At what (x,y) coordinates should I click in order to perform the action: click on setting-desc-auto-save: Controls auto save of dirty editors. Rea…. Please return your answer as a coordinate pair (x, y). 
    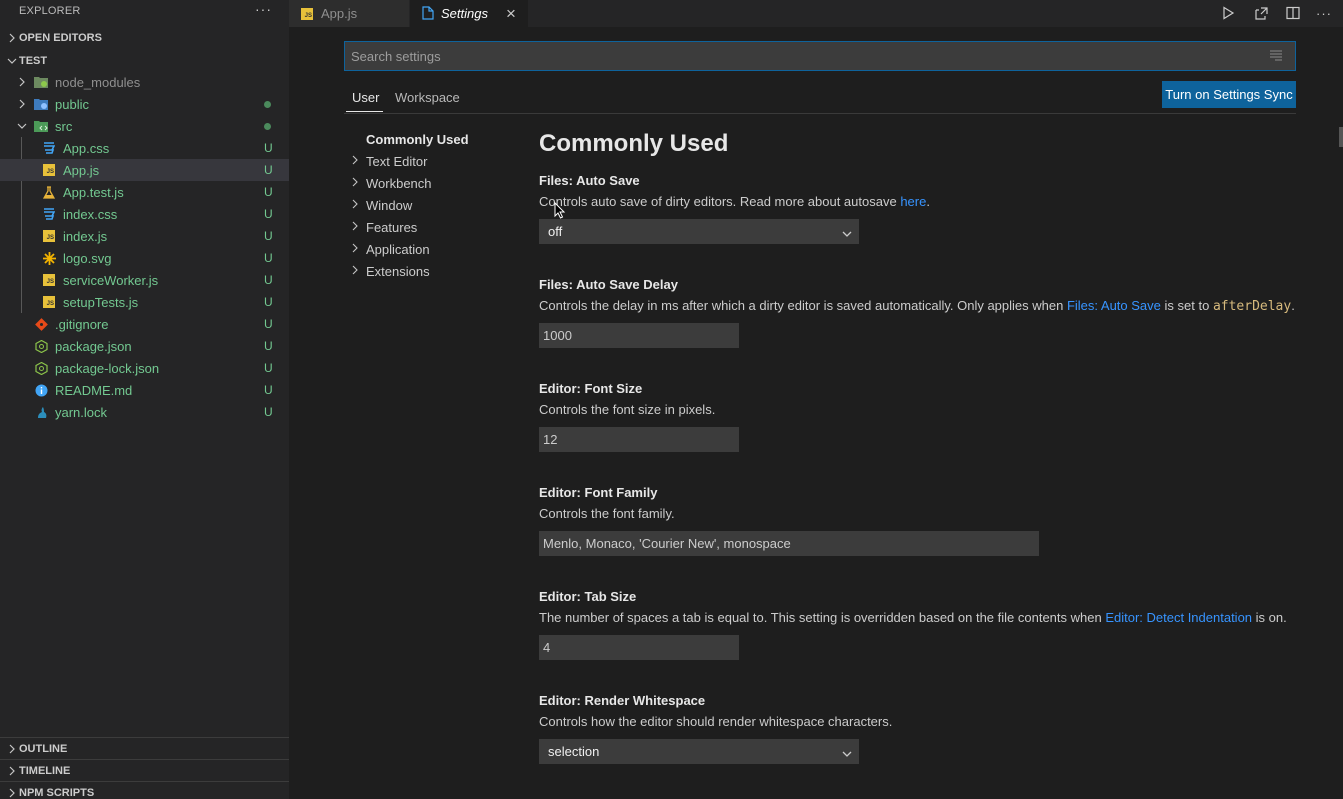
    Looking at the image, I should click on (734, 201).